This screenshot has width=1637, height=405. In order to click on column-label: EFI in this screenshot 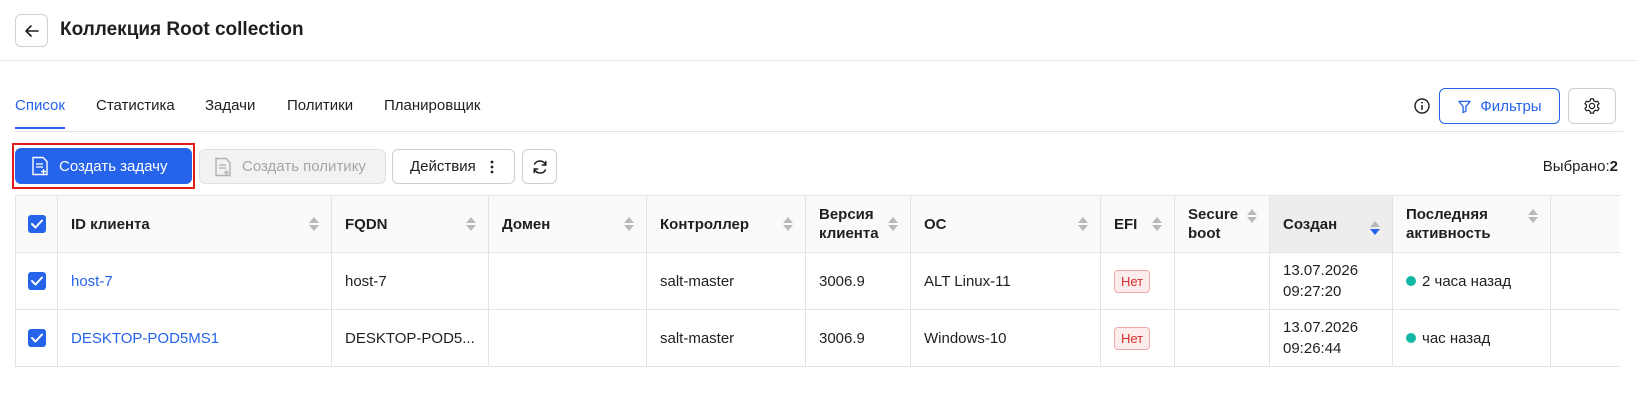, I will do `click(1126, 224)`.